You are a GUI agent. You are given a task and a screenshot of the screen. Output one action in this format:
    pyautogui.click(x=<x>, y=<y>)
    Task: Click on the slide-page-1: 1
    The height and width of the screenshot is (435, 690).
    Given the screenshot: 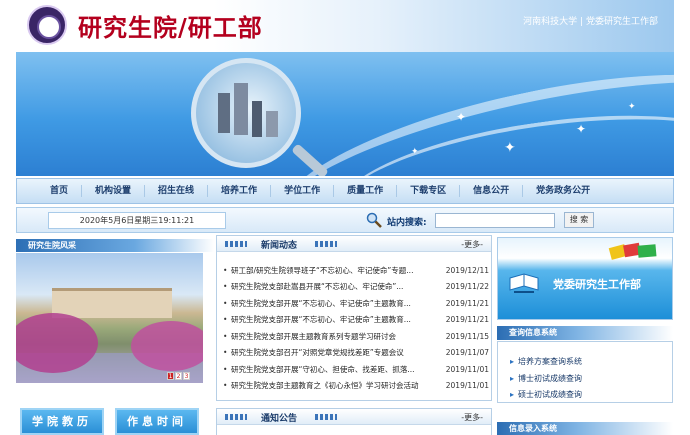 What is the action you would take?
    pyautogui.click(x=170, y=376)
    